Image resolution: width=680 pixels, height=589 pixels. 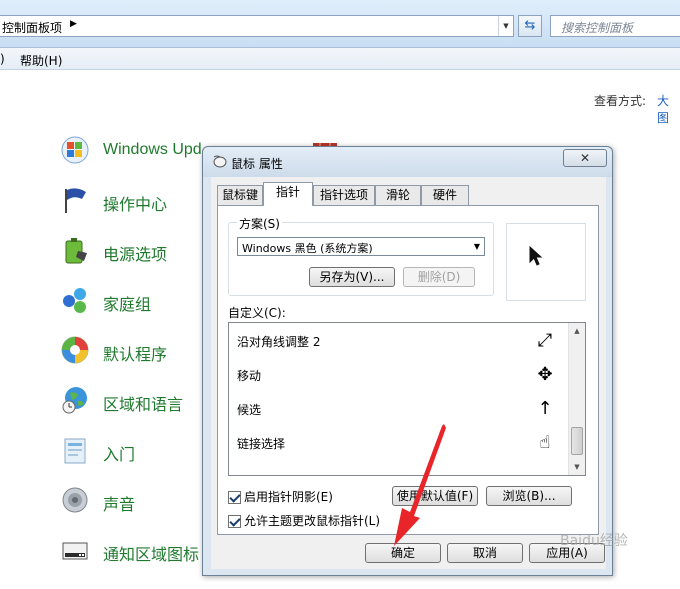 I want to click on view-mode-label: 查看方式:, so click(x=620, y=101).